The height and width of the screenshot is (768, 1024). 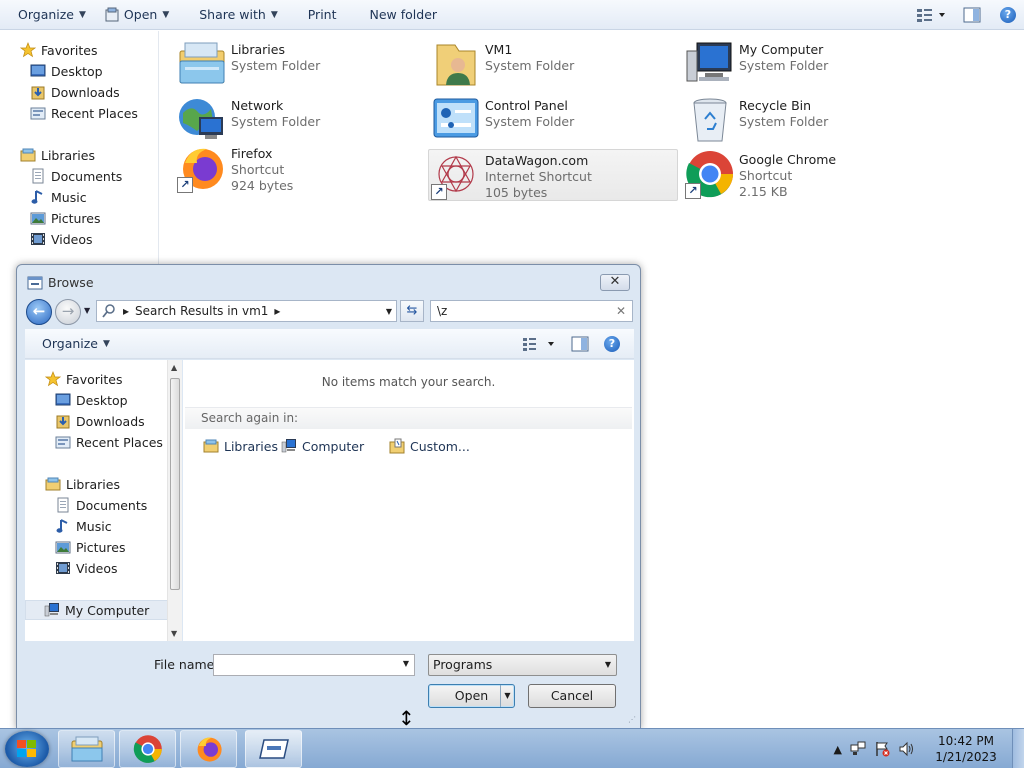 What do you see at coordinates (408, 382) in the screenshot?
I see `no-items-message: No items match your search.` at bounding box center [408, 382].